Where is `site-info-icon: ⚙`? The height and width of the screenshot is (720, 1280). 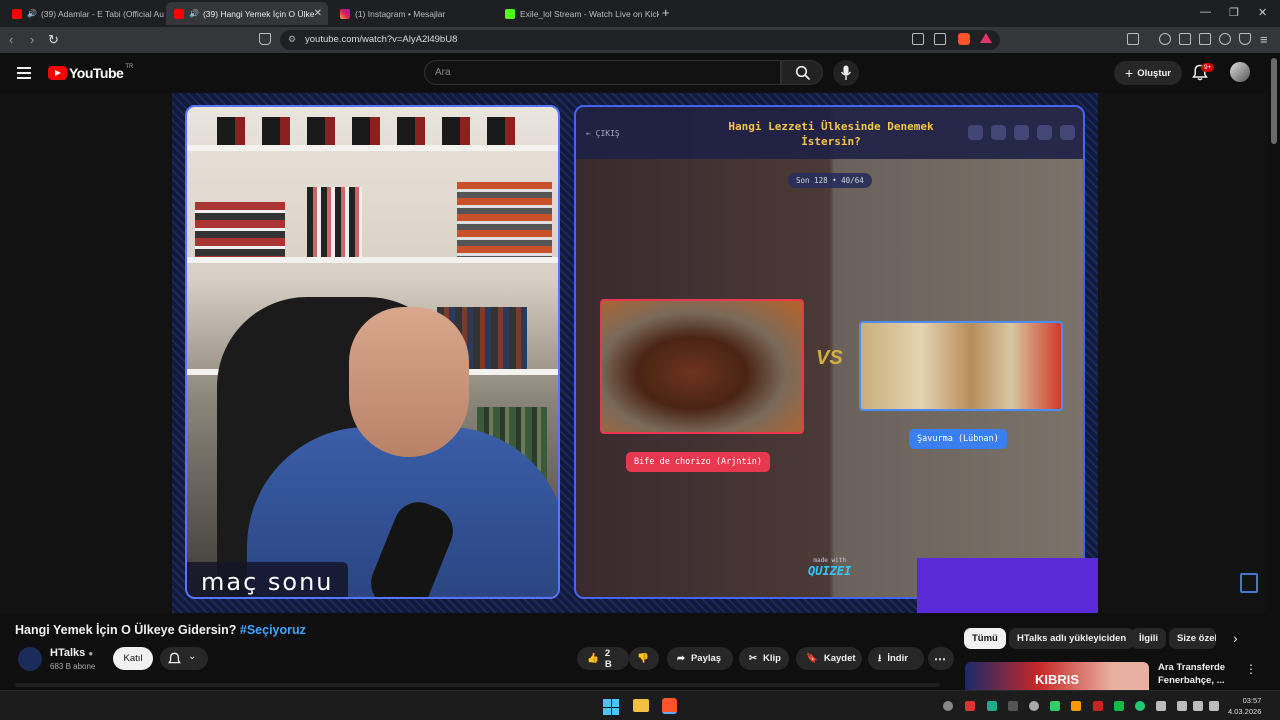
site-info-icon: ⚙ is located at coordinates (292, 39).